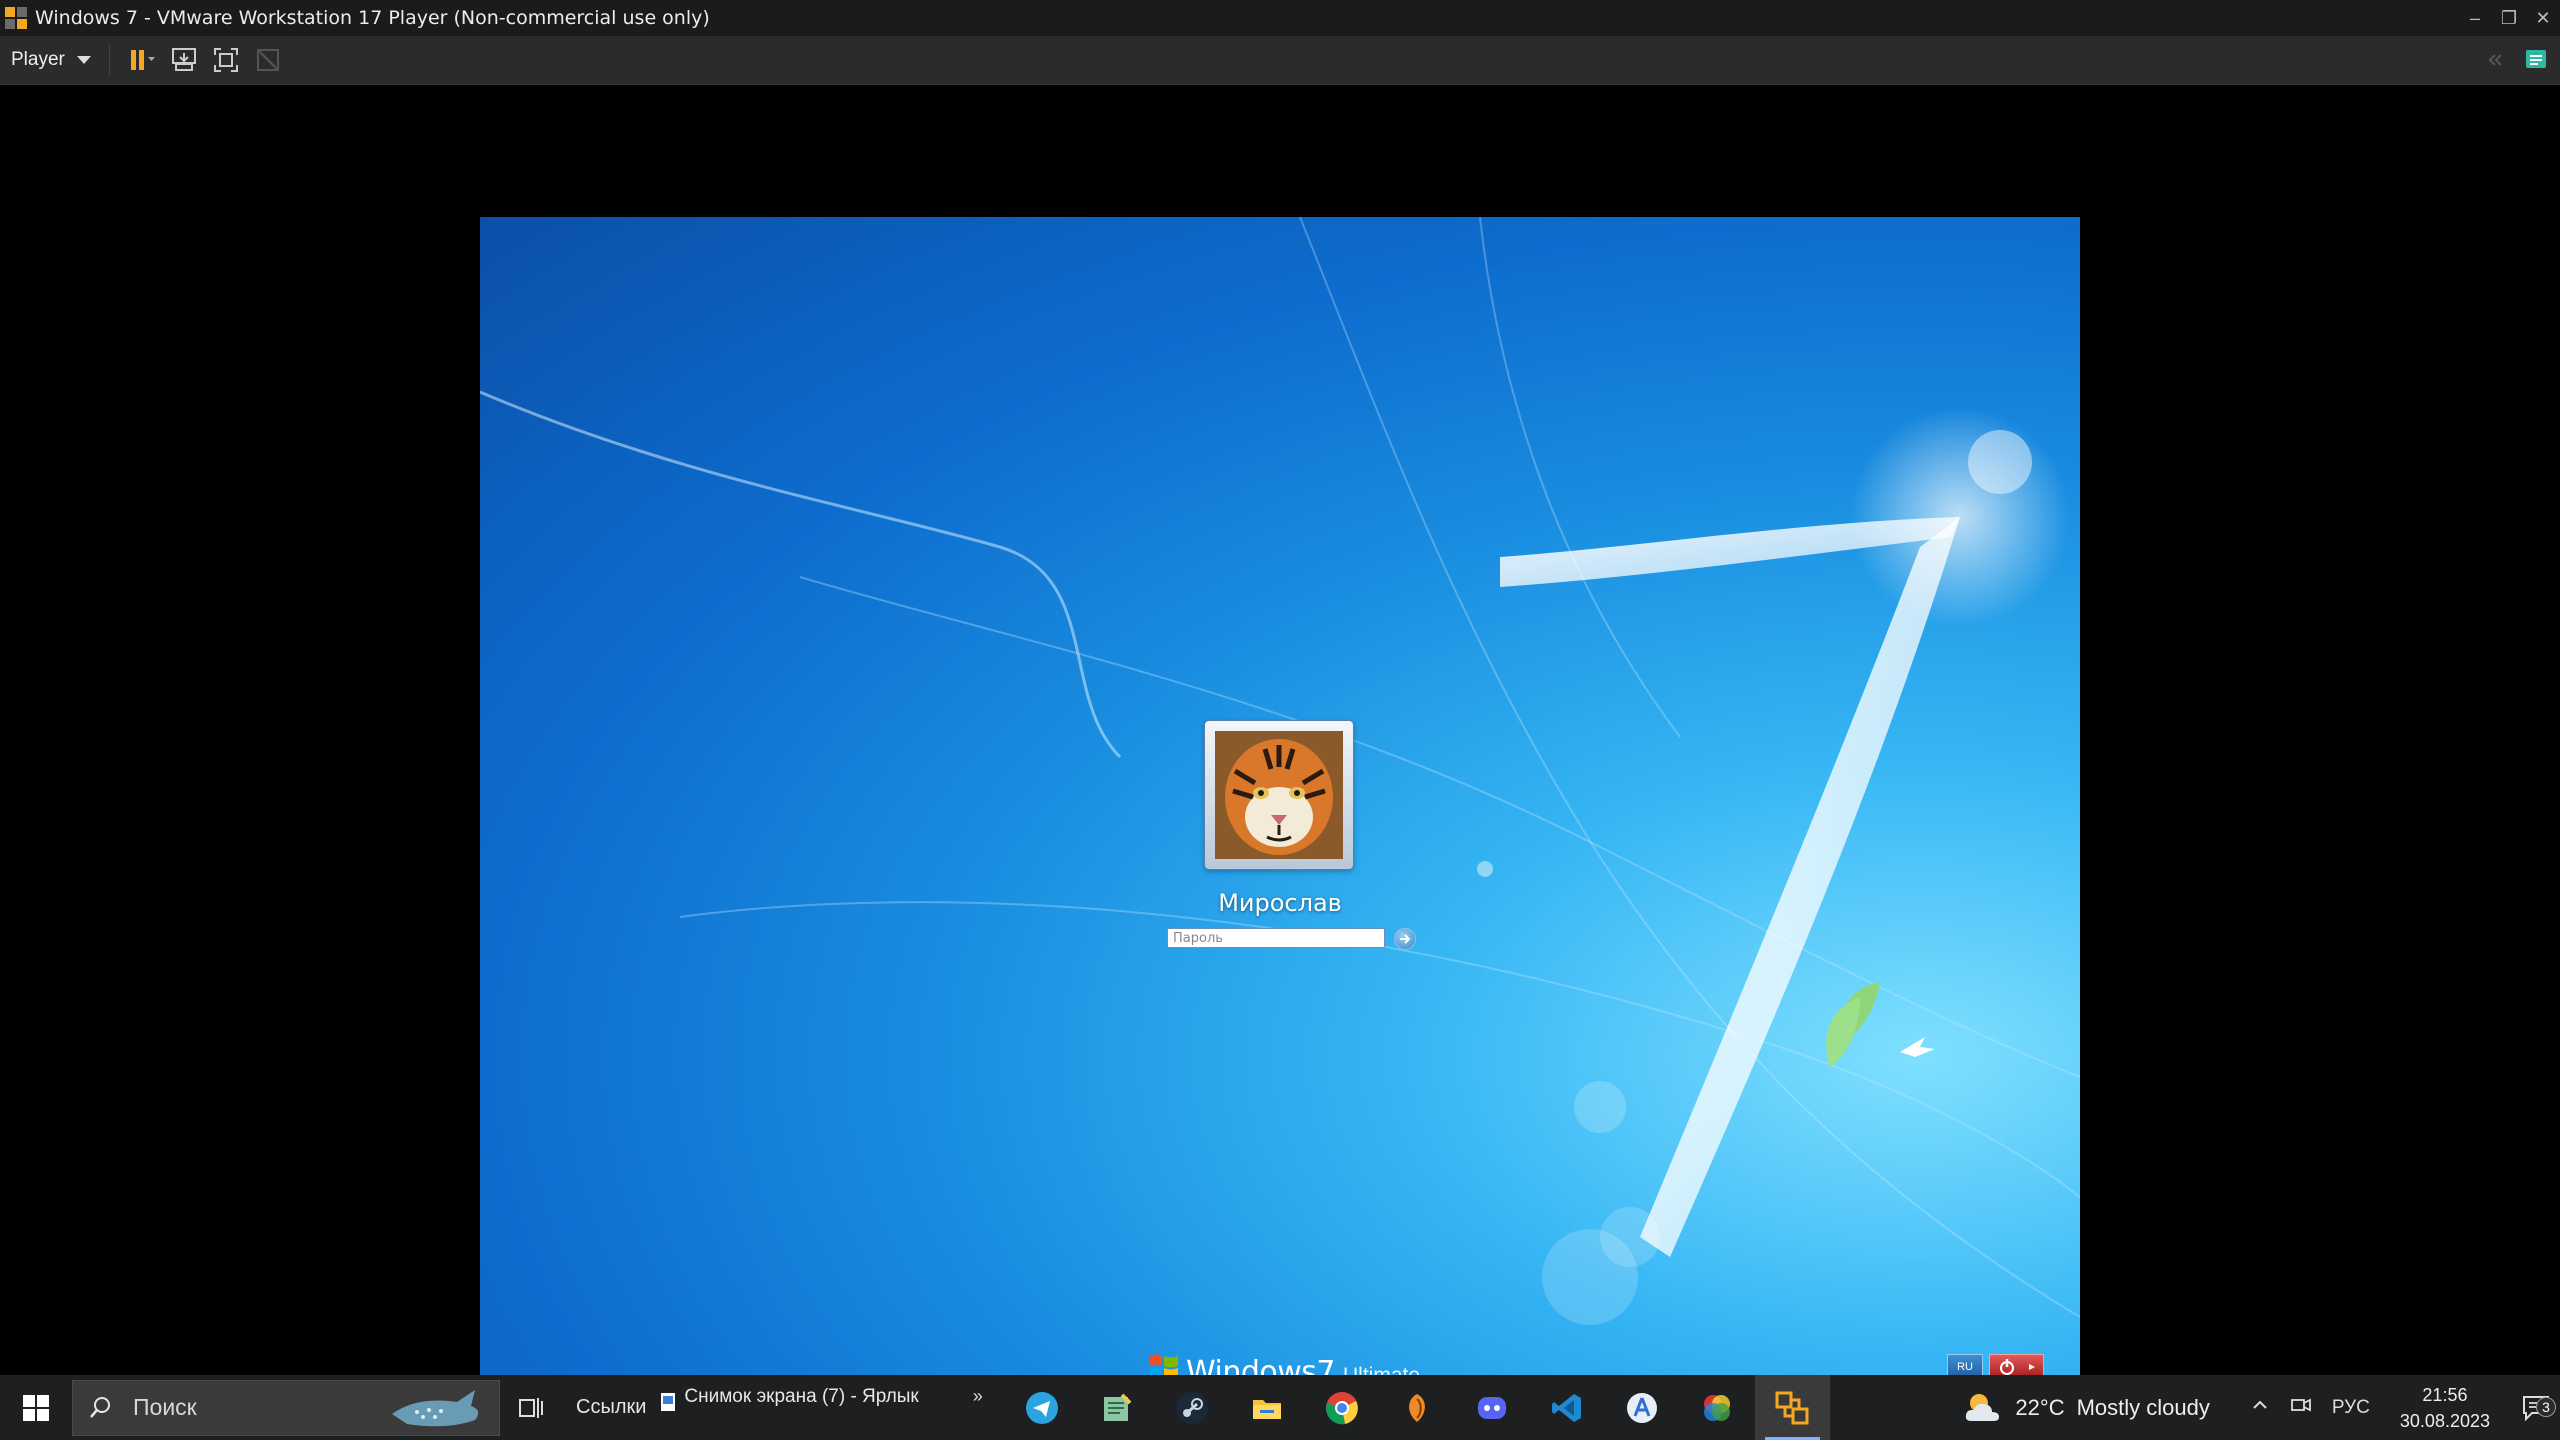 The width and height of the screenshot is (2560, 1440). What do you see at coordinates (38, 59) in the screenshot?
I see `player-menu-label: Player` at bounding box center [38, 59].